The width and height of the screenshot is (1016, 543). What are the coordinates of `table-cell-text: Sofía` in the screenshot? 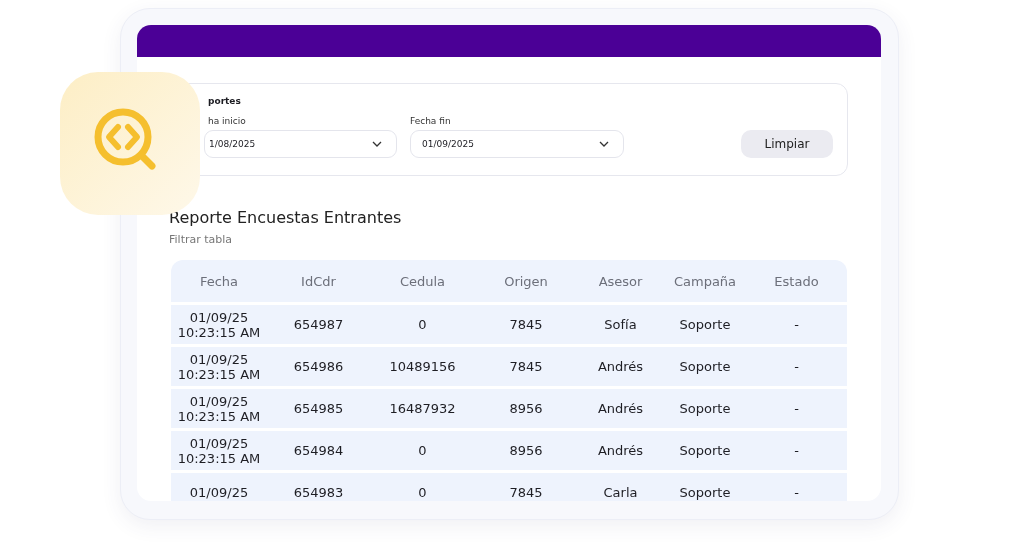 It's located at (620, 324).